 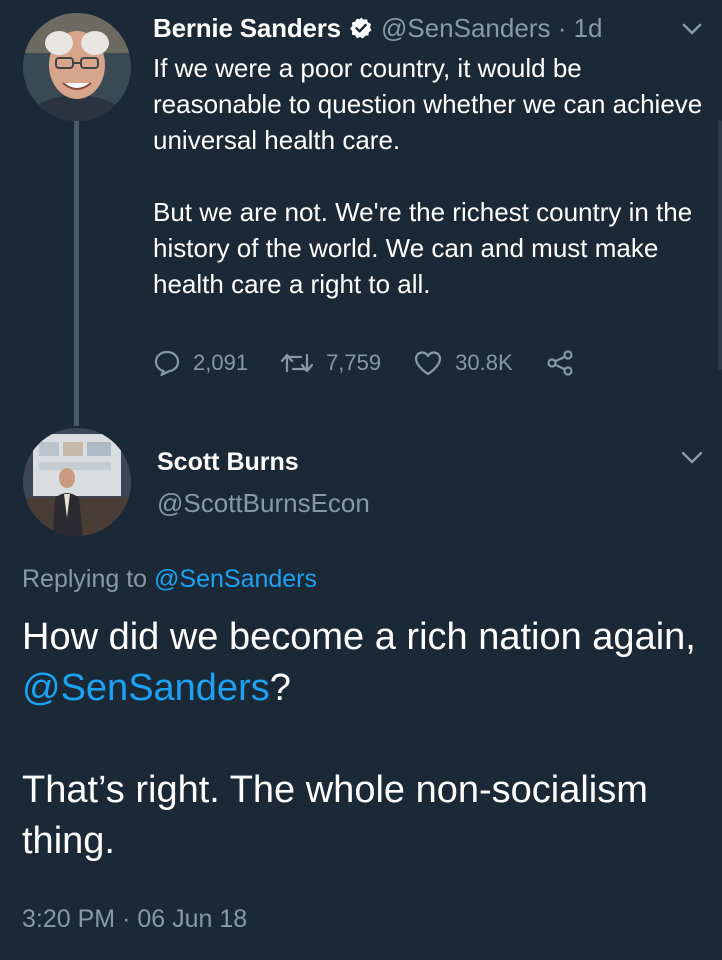 What do you see at coordinates (560, 363) in the screenshot?
I see `share-icon` at bounding box center [560, 363].